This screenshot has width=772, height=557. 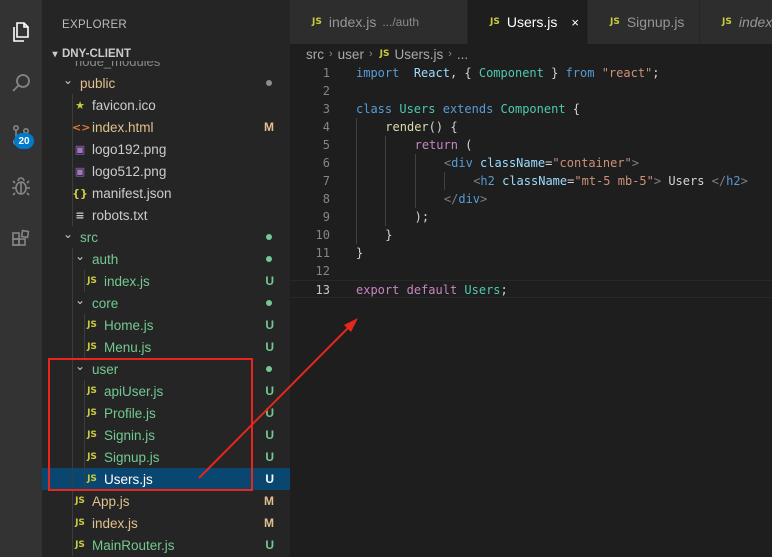 What do you see at coordinates (128, 479) in the screenshot?
I see `tree-item-label: Users.js` at bounding box center [128, 479].